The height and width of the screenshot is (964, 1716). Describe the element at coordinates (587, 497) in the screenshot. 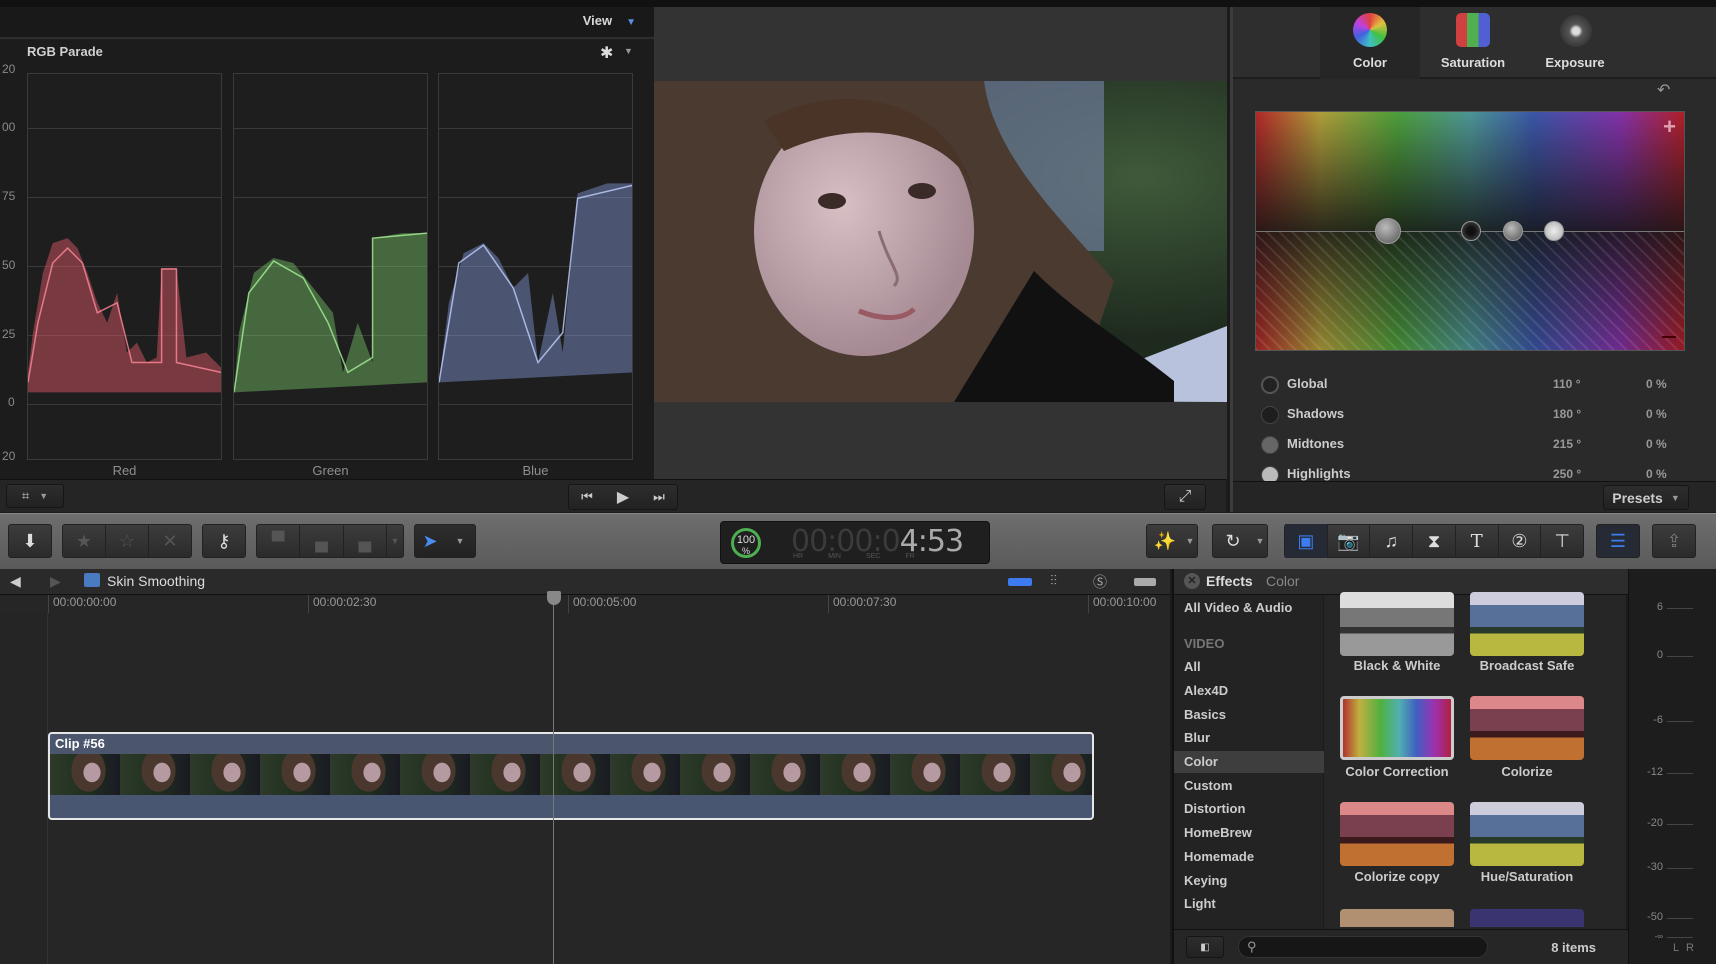

I see `previous-frame-button: ⏮` at that location.